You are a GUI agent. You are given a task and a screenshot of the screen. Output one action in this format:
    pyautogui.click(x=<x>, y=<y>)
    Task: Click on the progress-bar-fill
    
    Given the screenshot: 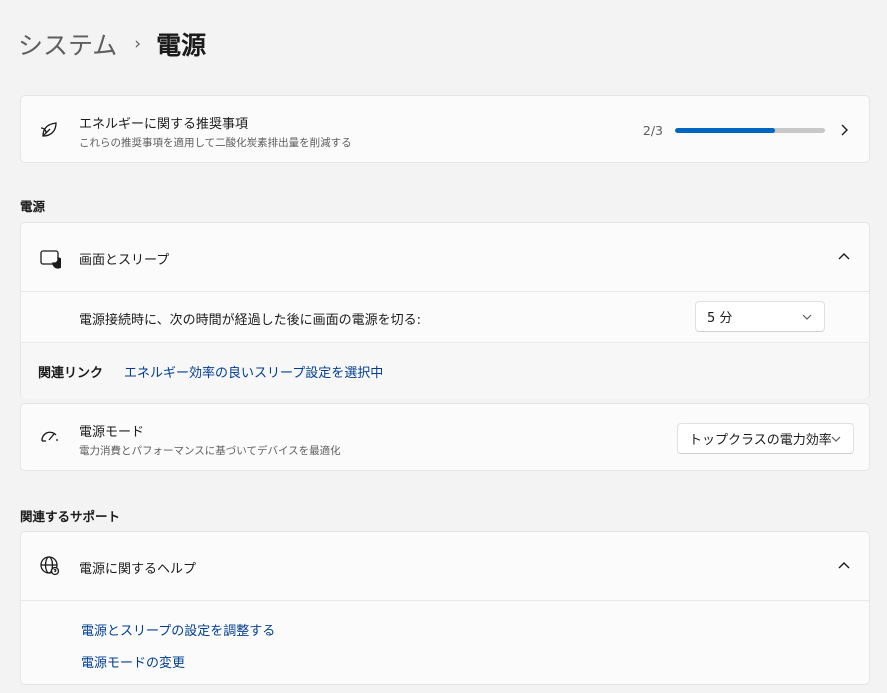 What is the action you would take?
    pyautogui.click(x=725, y=130)
    